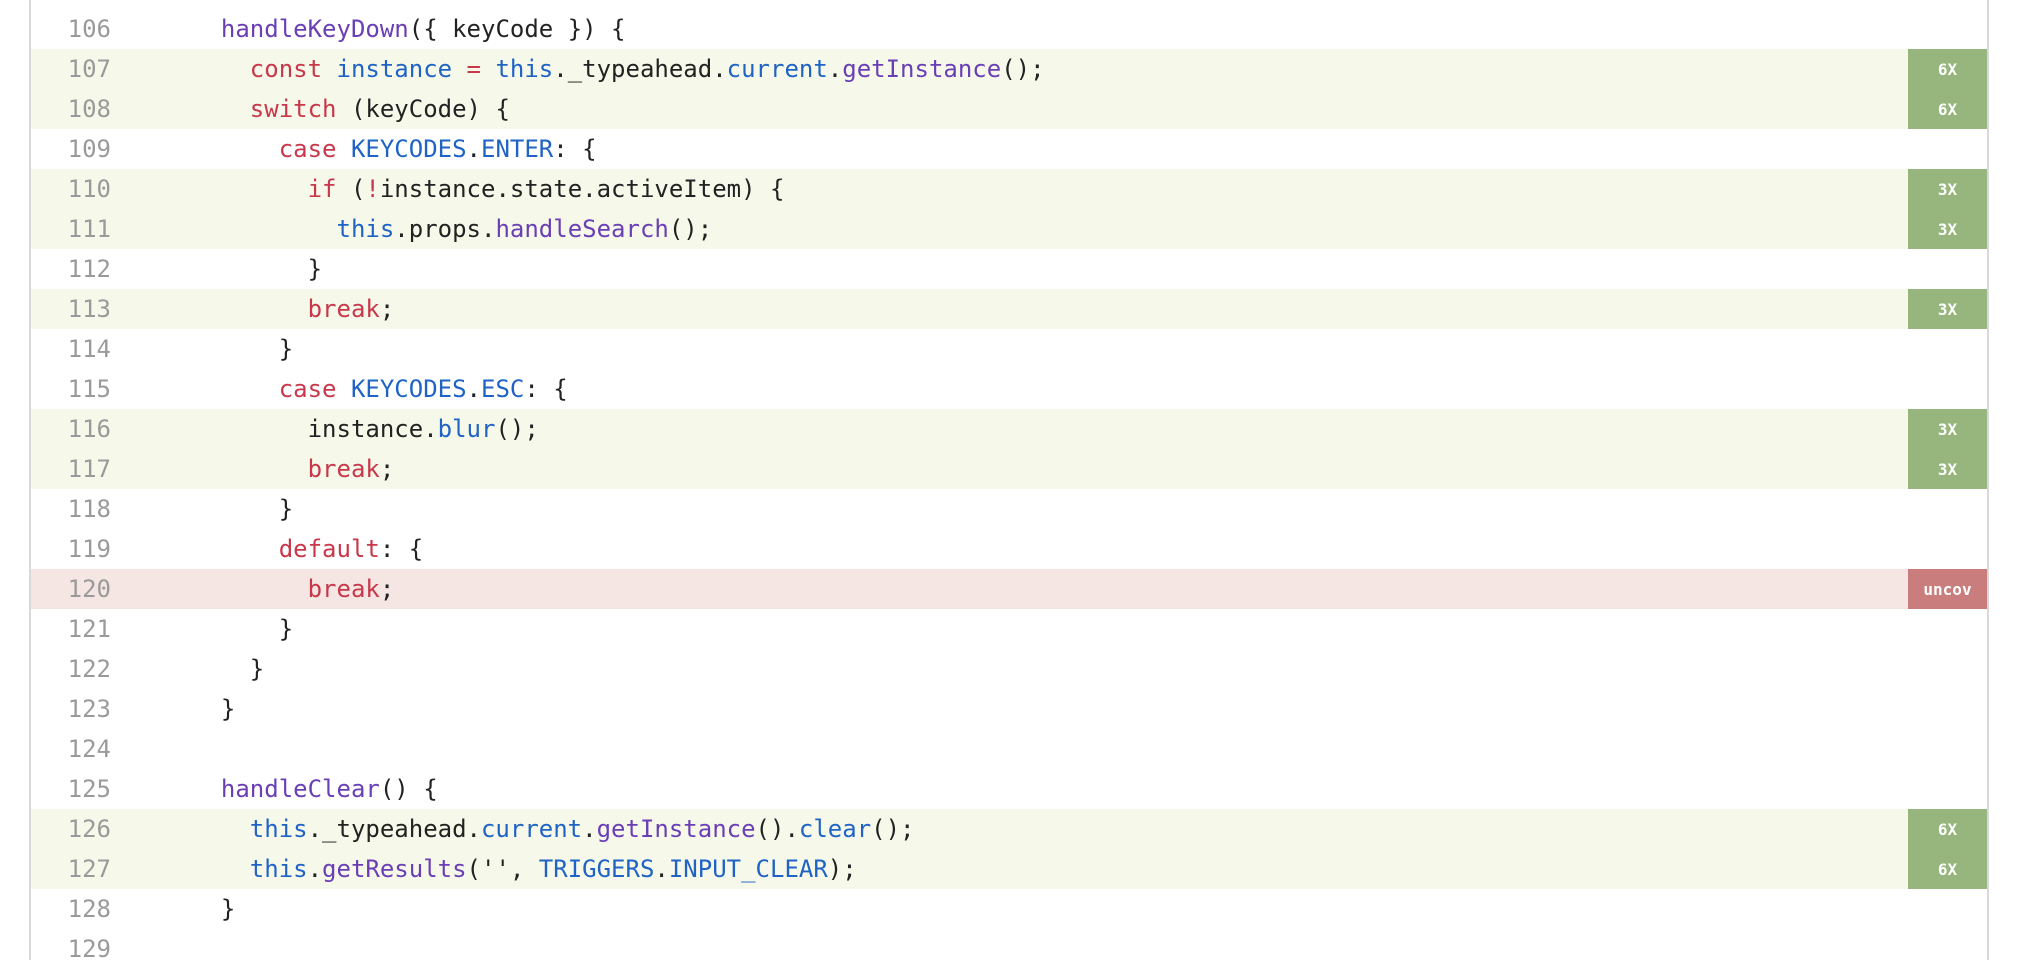 The image size is (2026, 960). I want to click on line-number: 110, so click(71, 189).